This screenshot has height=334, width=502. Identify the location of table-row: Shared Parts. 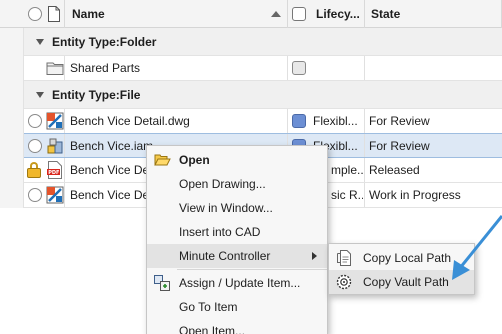
(251, 68).